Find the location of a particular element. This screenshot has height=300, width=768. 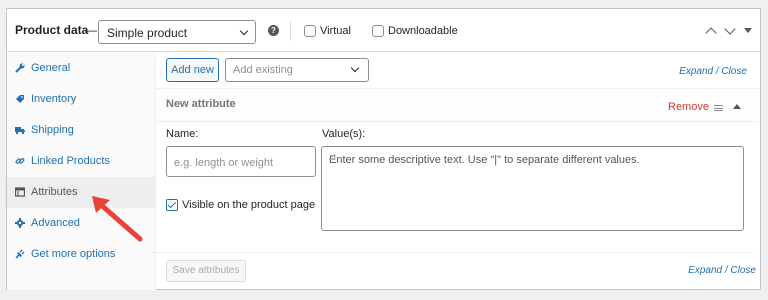

values-label: Value(s): is located at coordinates (344, 134).